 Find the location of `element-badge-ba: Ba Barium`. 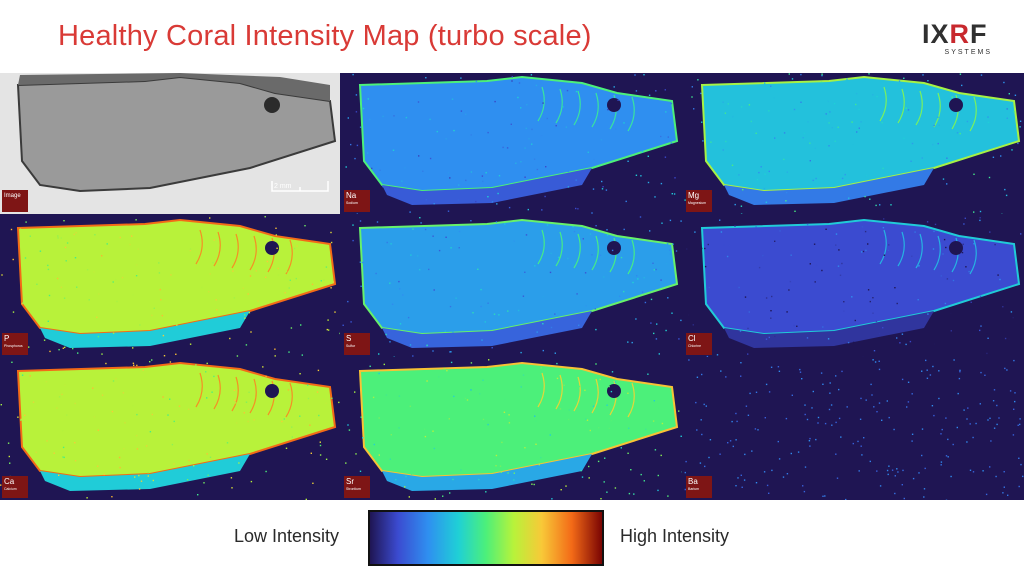

element-badge-ba: Ba Barium is located at coordinates (699, 487).